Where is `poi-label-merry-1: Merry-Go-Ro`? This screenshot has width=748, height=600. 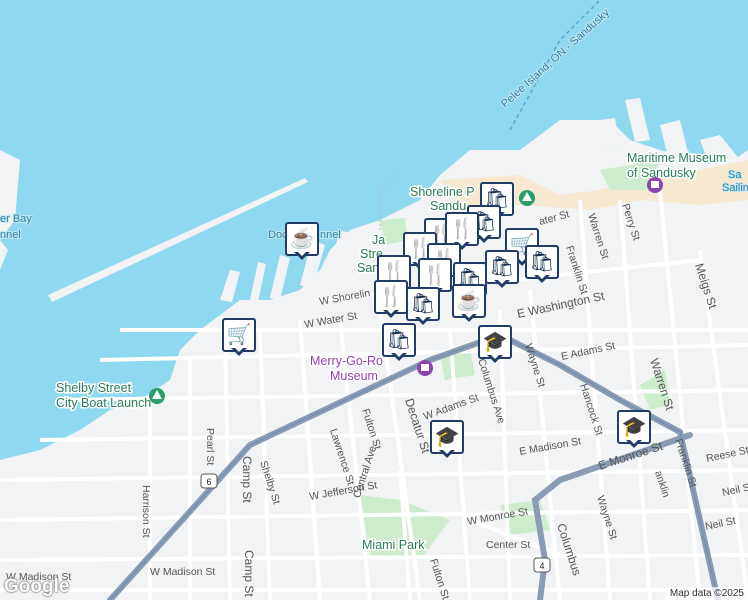
poi-label-merry-1: Merry-Go-Ro is located at coordinates (346, 361).